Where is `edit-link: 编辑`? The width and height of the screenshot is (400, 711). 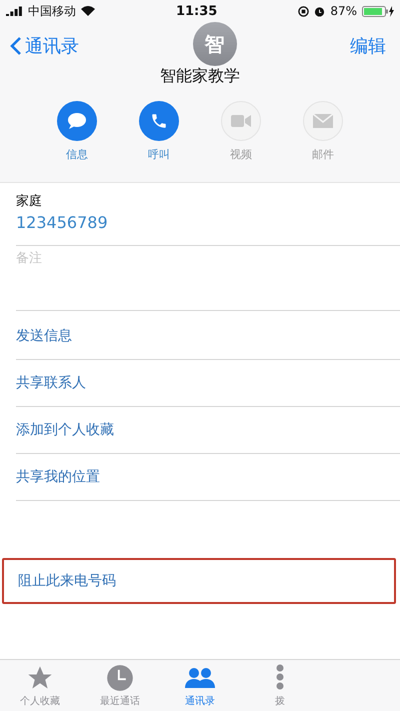
edit-link: 编辑 is located at coordinates (368, 46).